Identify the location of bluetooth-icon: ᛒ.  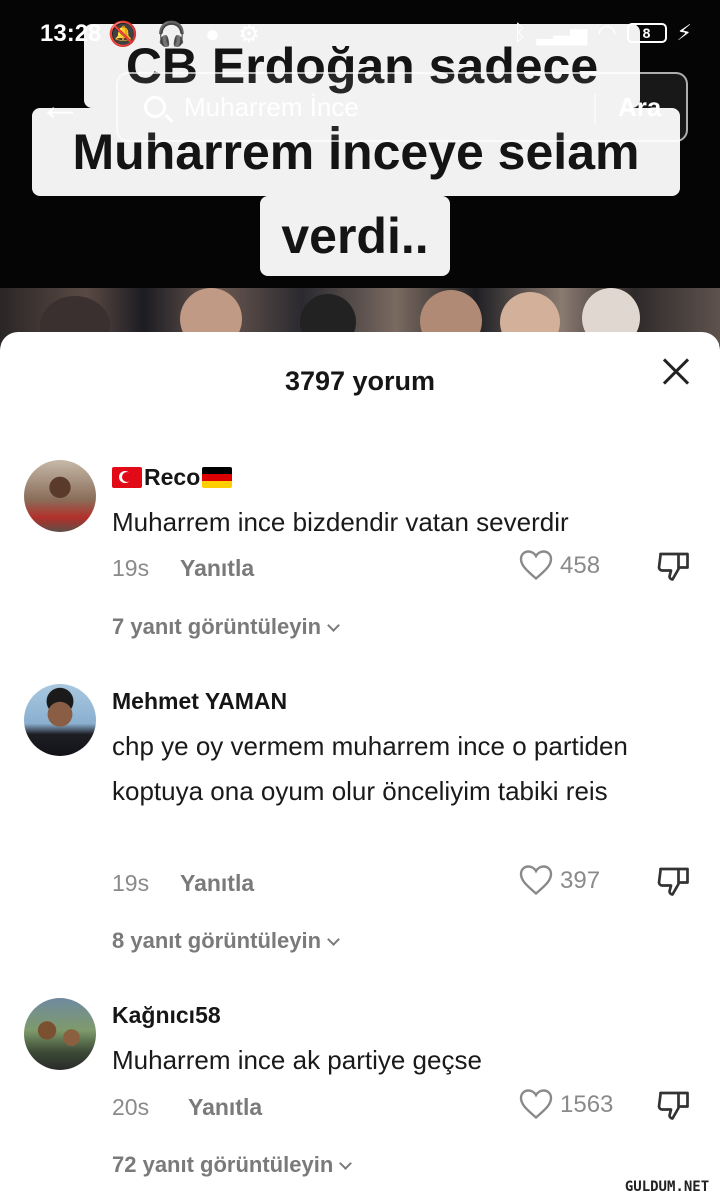
(520, 32).